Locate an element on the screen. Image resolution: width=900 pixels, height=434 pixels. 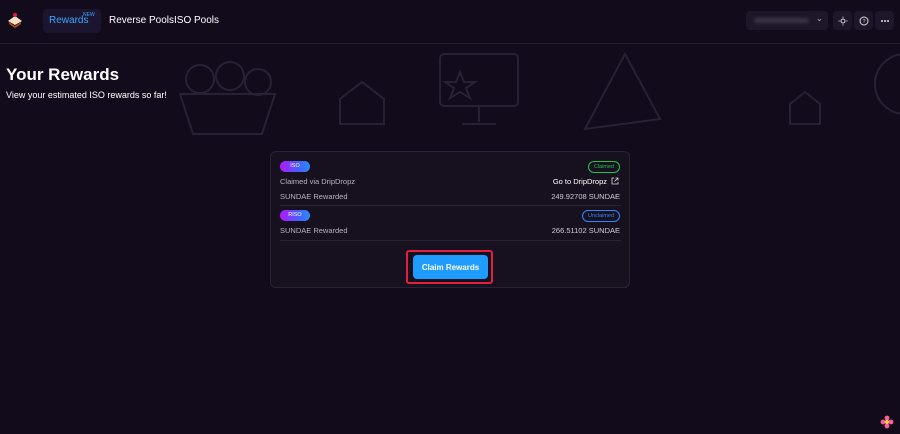
sundae-logo-icon is located at coordinates (15, 20).